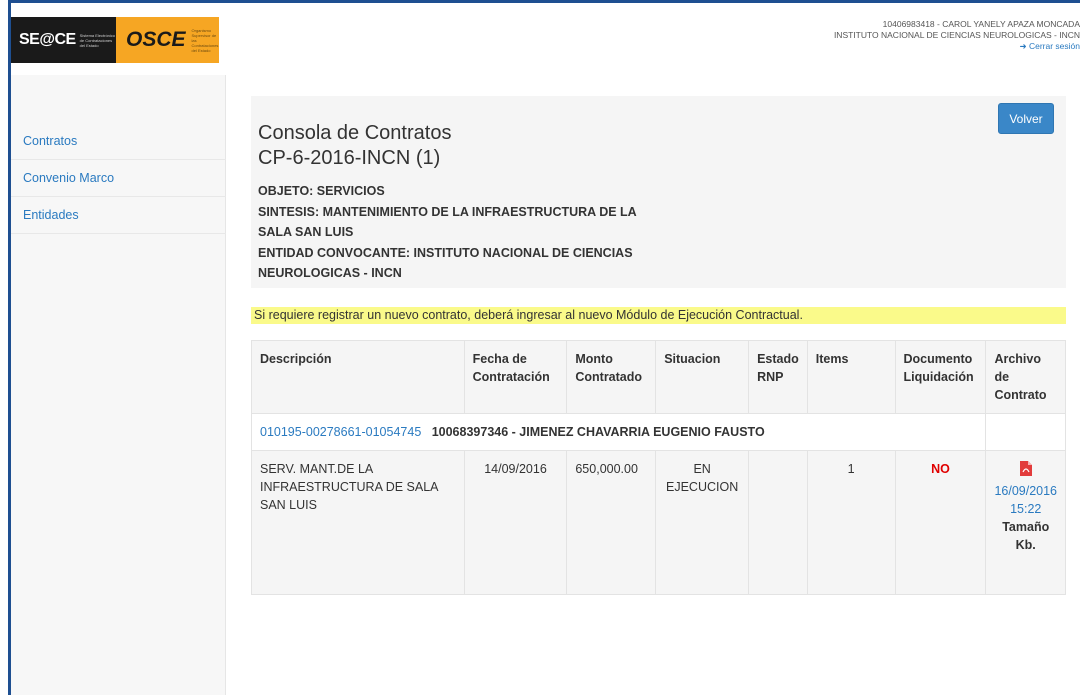 The width and height of the screenshot is (1080, 695). I want to click on col-archivo: Archivo de Contrato, so click(1025, 377).